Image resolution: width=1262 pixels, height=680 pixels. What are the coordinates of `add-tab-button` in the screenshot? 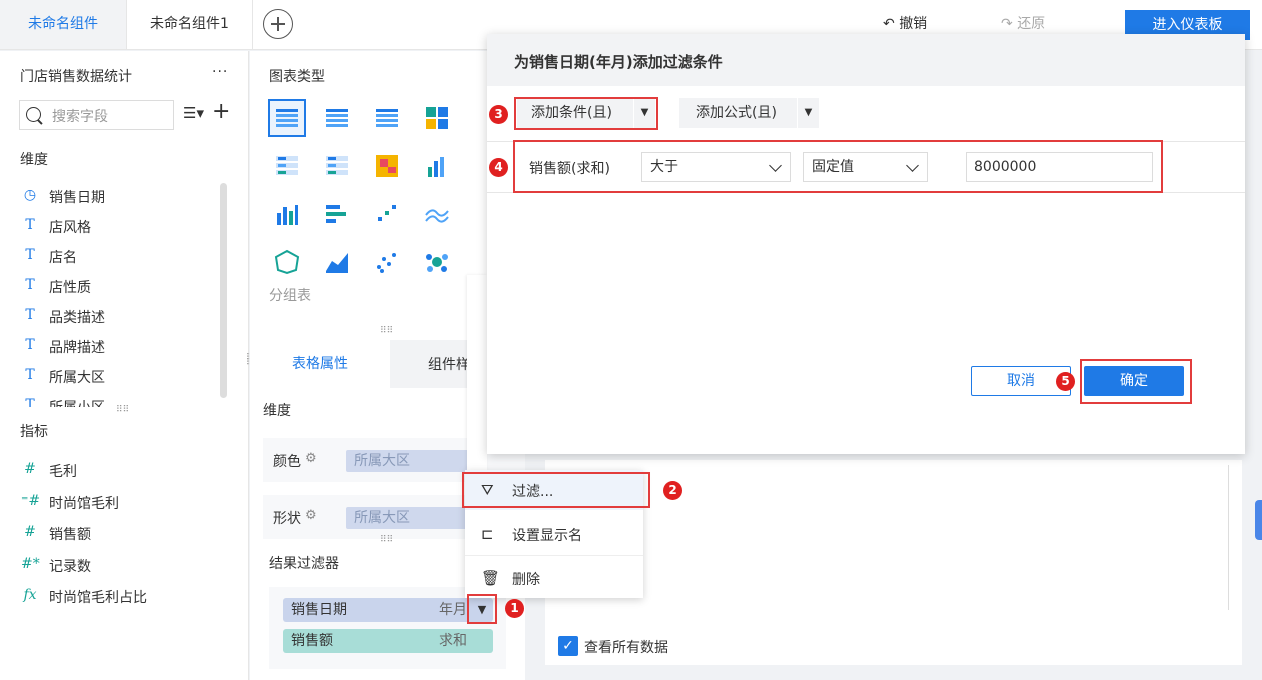 It's located at (278, 24).